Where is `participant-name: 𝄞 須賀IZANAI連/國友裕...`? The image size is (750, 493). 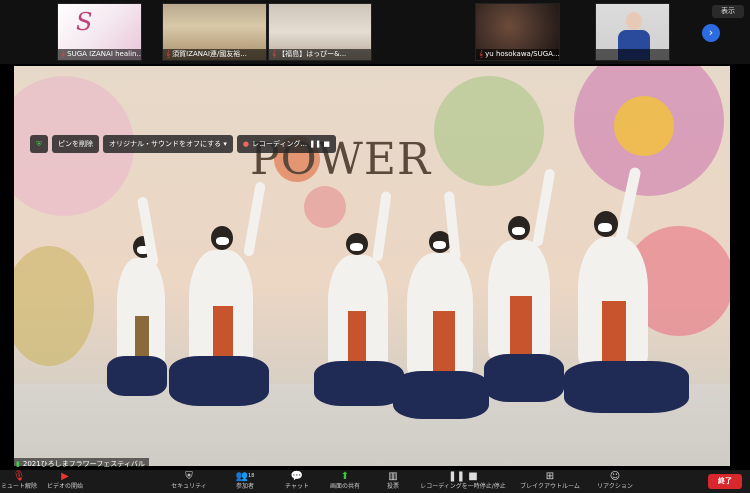
participant-name: 𝄞 須賀IZANAI連/國友裕... is located at coordinates (214, 54).